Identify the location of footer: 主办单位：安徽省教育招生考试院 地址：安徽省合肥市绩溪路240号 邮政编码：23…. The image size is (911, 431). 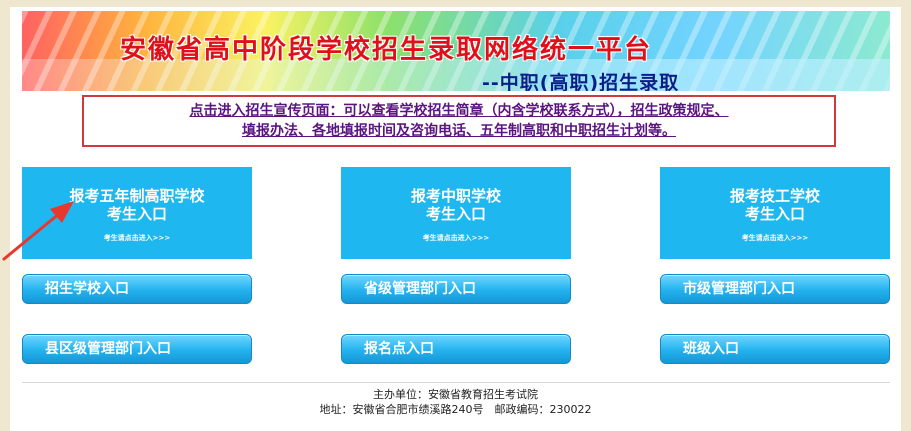
(455, 402).